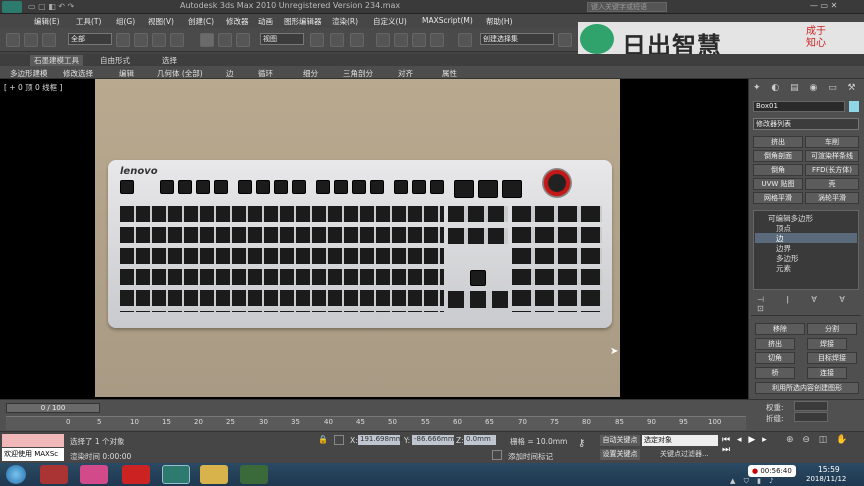 The width and height of the screenshot is (864, 486). What do you see at coordinates (807, 388) in the screenshot?
I see `create-shape-button: 利用所选内容创建图形` at bounding box center [807, 388].